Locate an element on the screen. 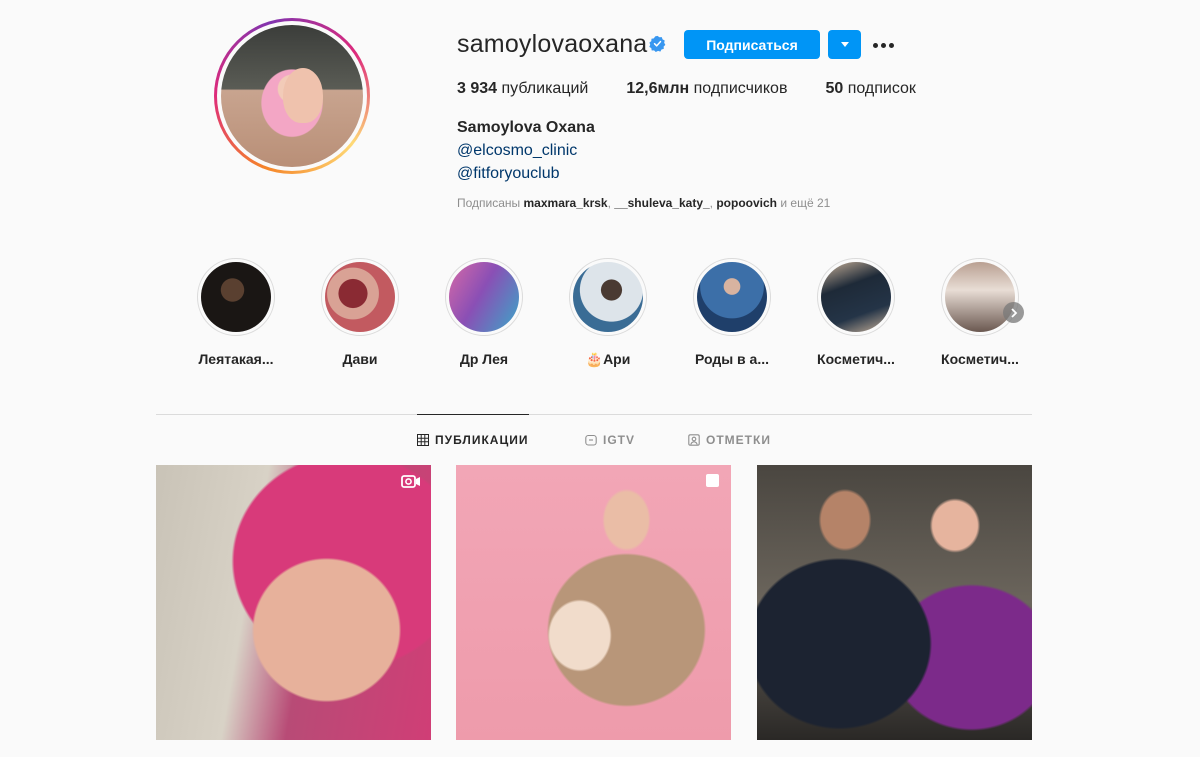 Image resolution: width=1200 pixels, height=757 pixels. posts-stat: 3 934 публикаций is located at coordinates (522, 89).